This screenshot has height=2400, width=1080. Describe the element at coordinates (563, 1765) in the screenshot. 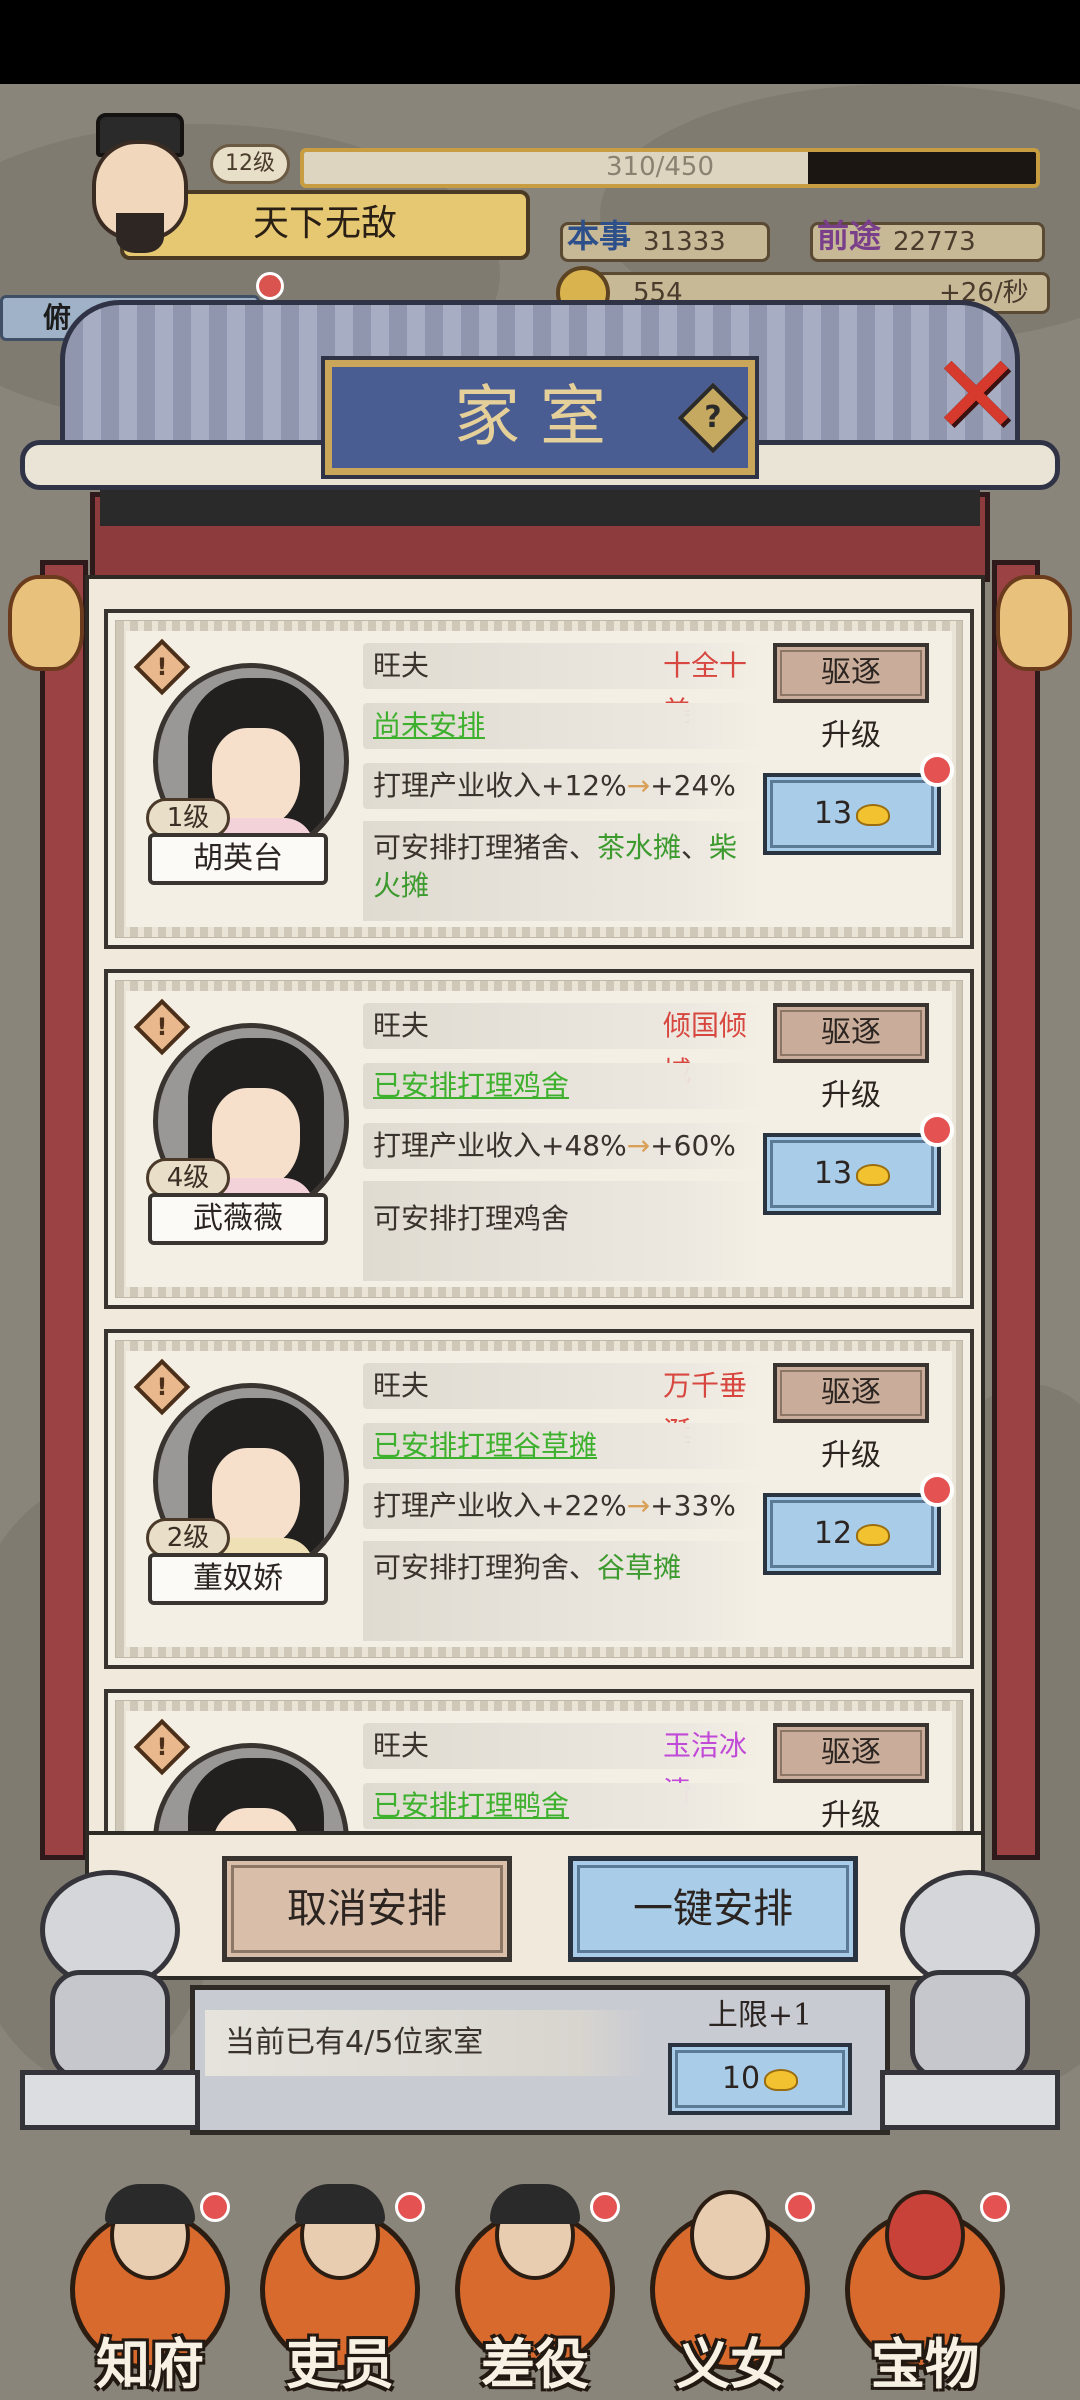

I see `trait-row: 旺夫 玉洁冰清` at that location.